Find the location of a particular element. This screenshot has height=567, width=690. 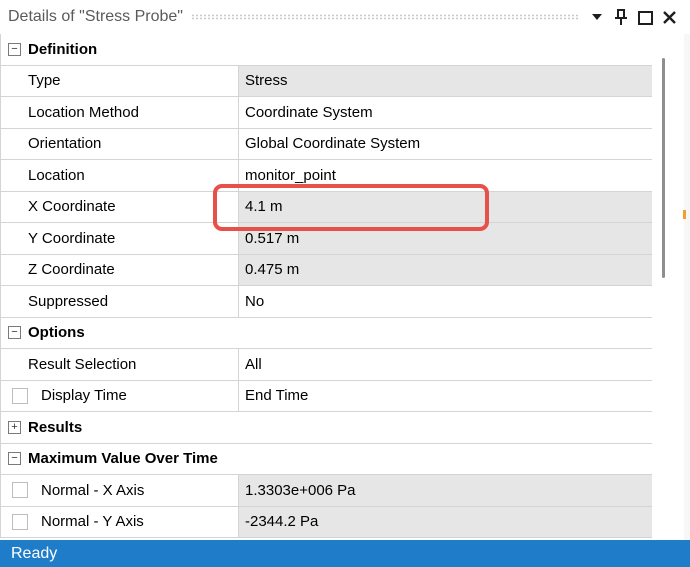

group-label: Options is located at coordinates (56, 333).